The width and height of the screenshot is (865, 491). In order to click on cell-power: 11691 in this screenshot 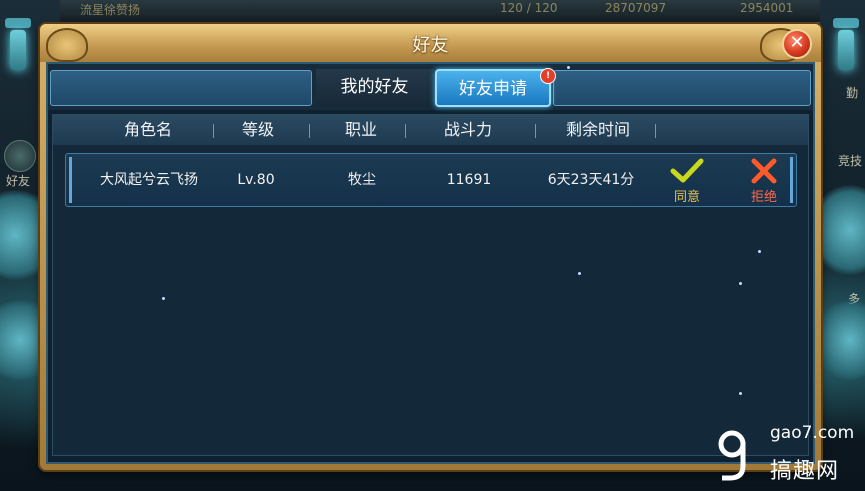, I will do `click(469, 180)`.